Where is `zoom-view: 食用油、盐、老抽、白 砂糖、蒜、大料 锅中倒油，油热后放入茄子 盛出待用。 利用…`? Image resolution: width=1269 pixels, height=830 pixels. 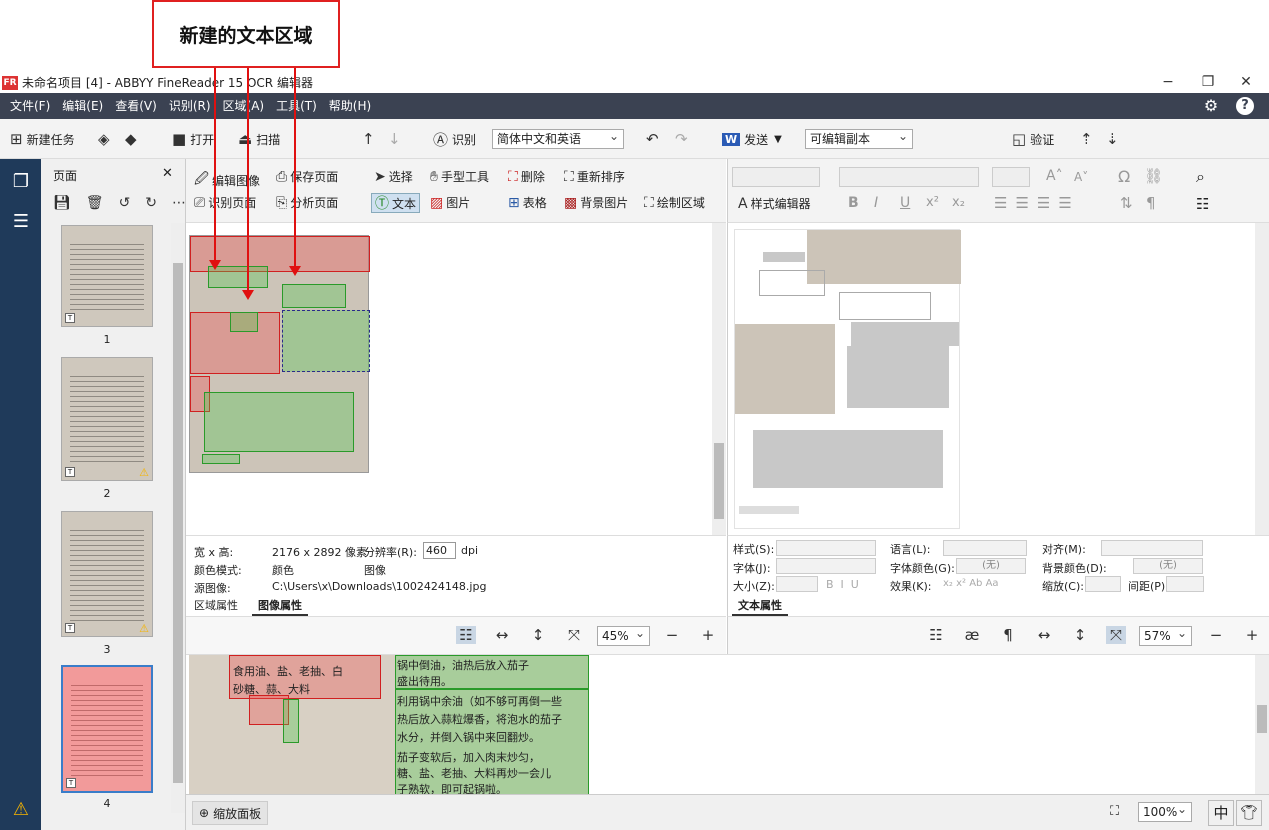 zoom-view: 食用油、盐、老抽、白 砂糖、蒜、大料 锅中倒油，油热后放入茄子 盛出待用。 利用… is located at coordinates (727, 724).